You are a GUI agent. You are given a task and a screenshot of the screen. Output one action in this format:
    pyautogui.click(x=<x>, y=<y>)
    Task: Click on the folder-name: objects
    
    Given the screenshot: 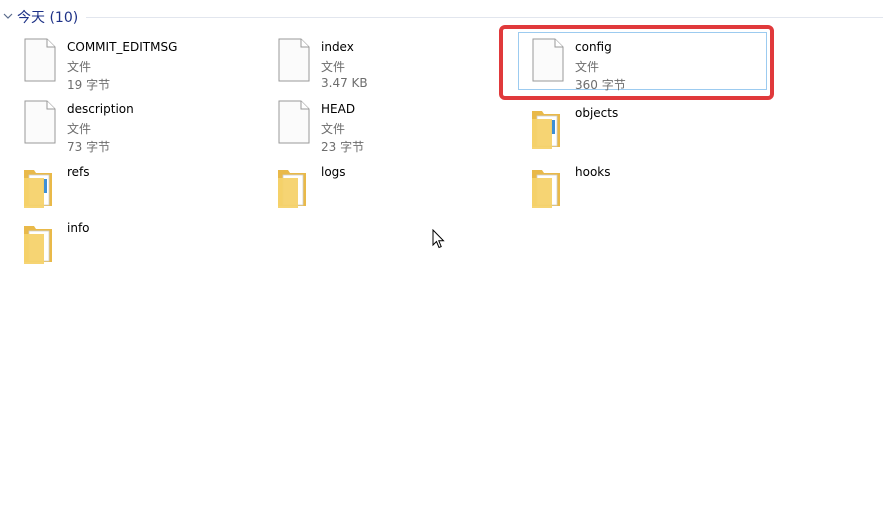 What is the action you would take?
    pyautogui.click(x=597, y=113)
    